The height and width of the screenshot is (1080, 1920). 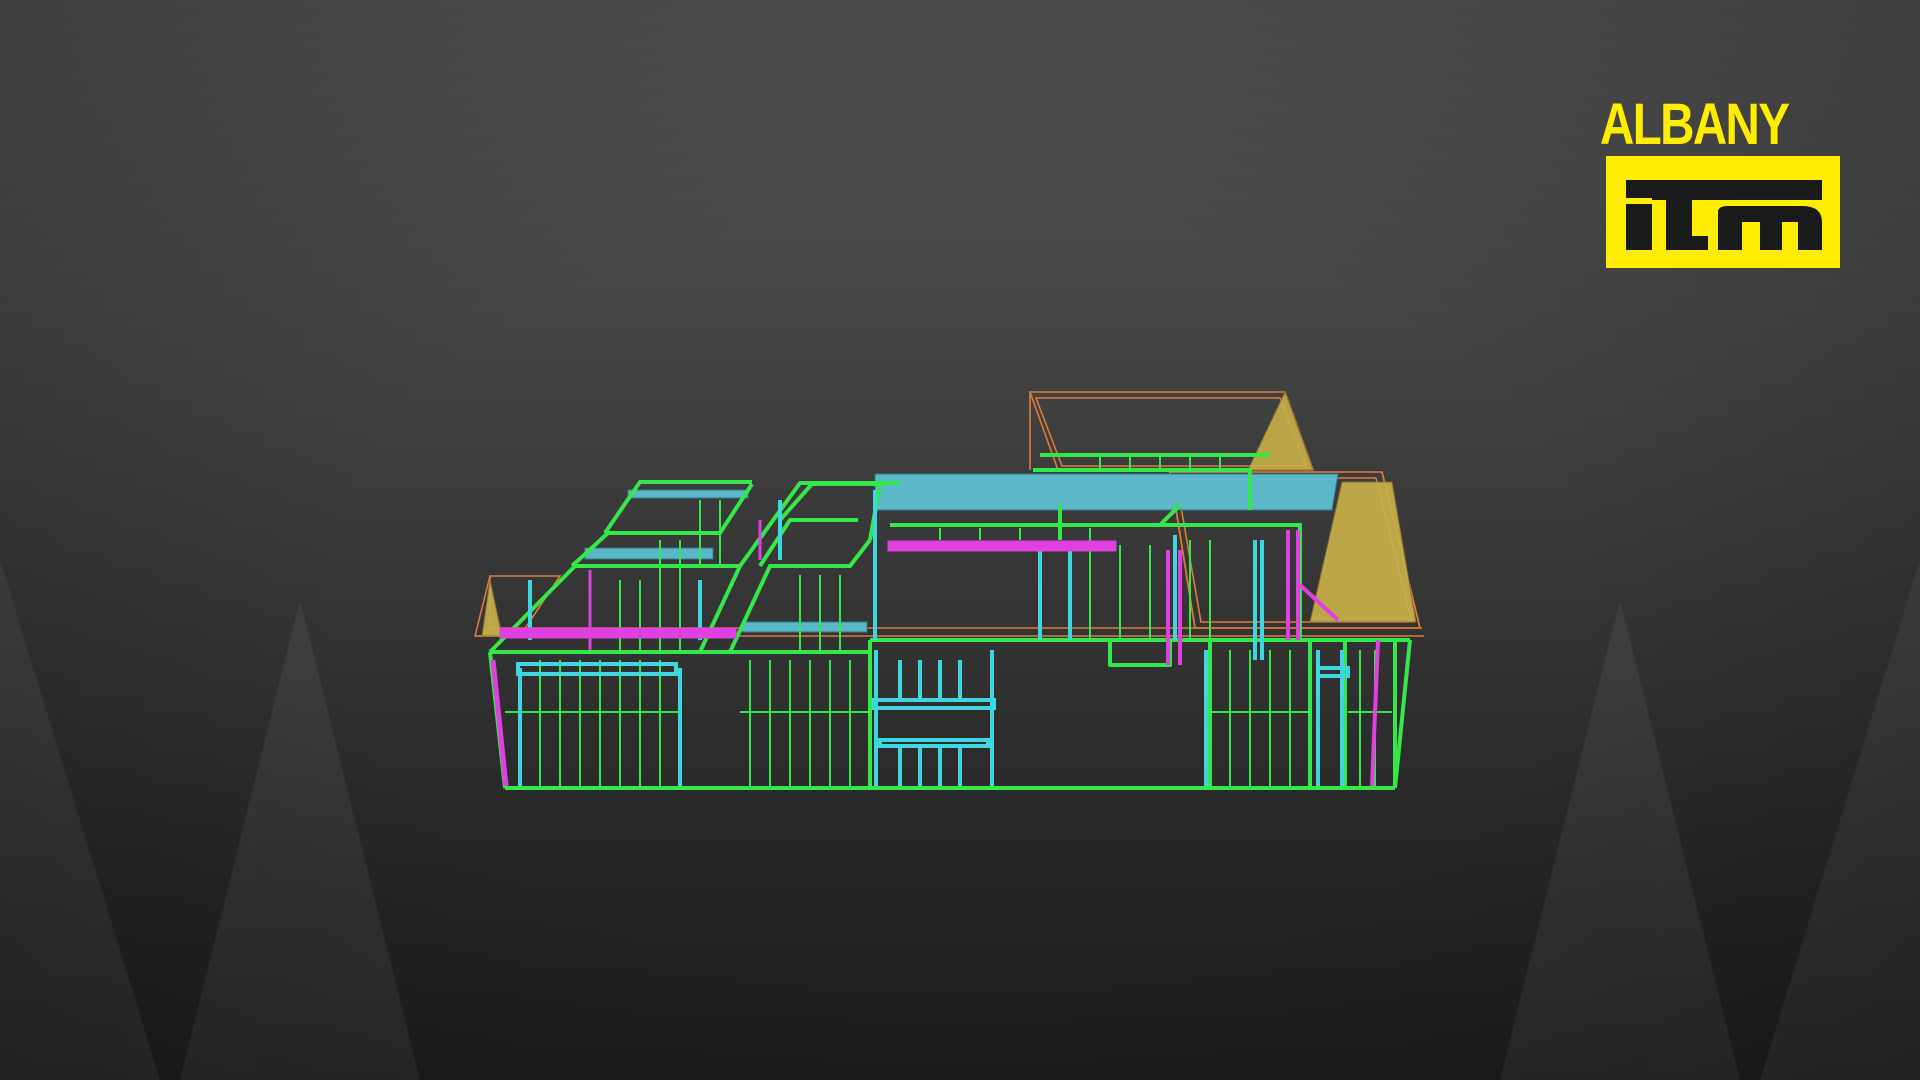 I want to click on brand-mark-plate: itm, so click(x=1723, y=212).